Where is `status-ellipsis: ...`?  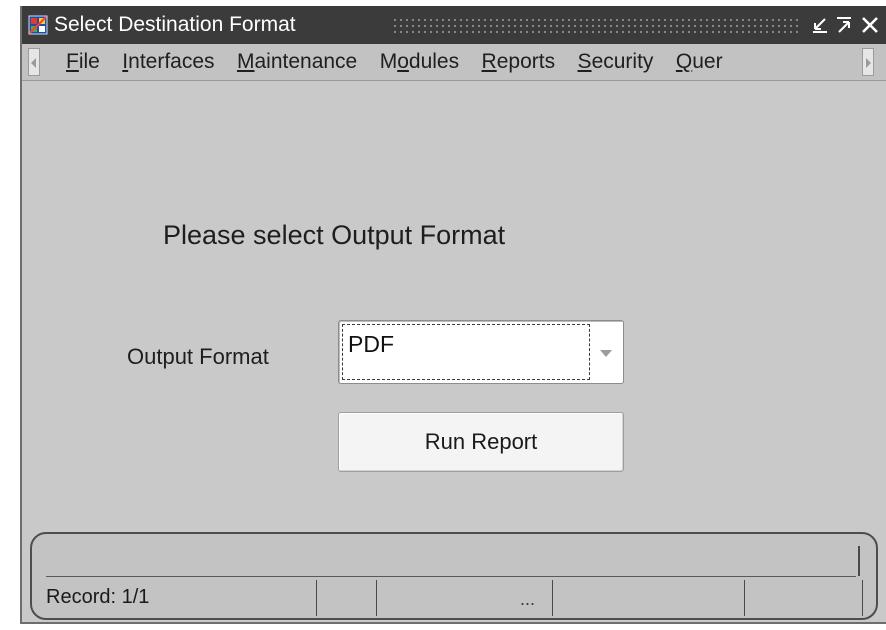 status-ellipsis: ... is located at coordinates (528, 599).